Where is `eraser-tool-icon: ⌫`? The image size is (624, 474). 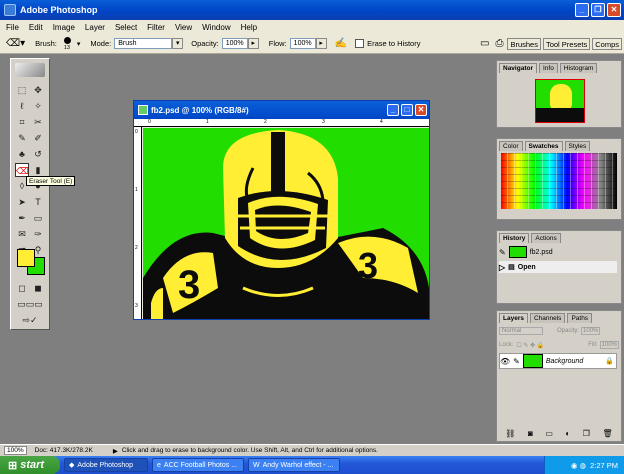 eraser-tool-icon: ⌫ is located at coordinates (22, 170).